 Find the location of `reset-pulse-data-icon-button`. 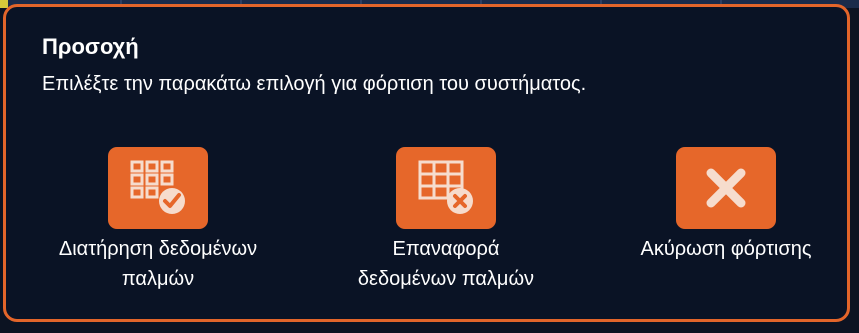

reset-pulse-data-icon-button is located at coordinates (446, 188).